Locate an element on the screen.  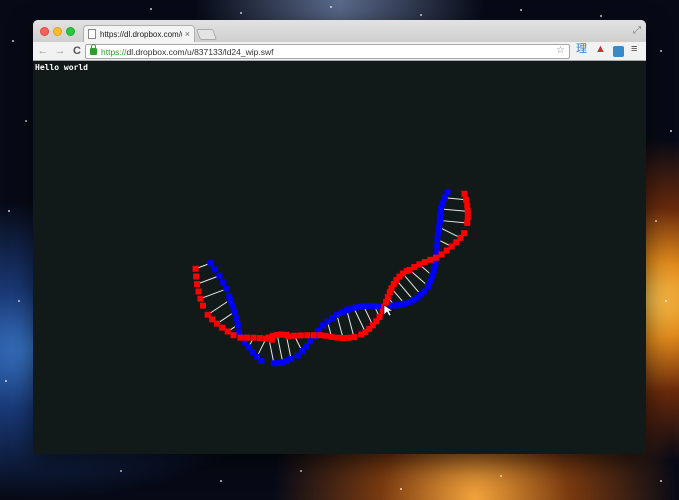
bookmark-star-icon: ☆ is located at coordinates (560, 51).